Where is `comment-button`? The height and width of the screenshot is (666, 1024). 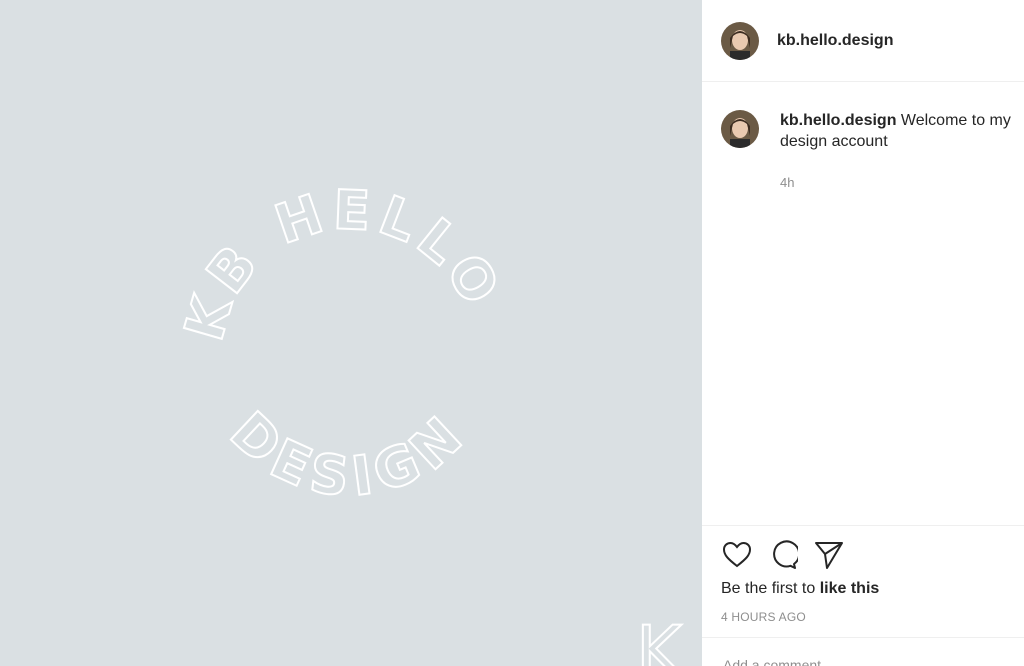
comment-button is located at coordinates (783, 555).